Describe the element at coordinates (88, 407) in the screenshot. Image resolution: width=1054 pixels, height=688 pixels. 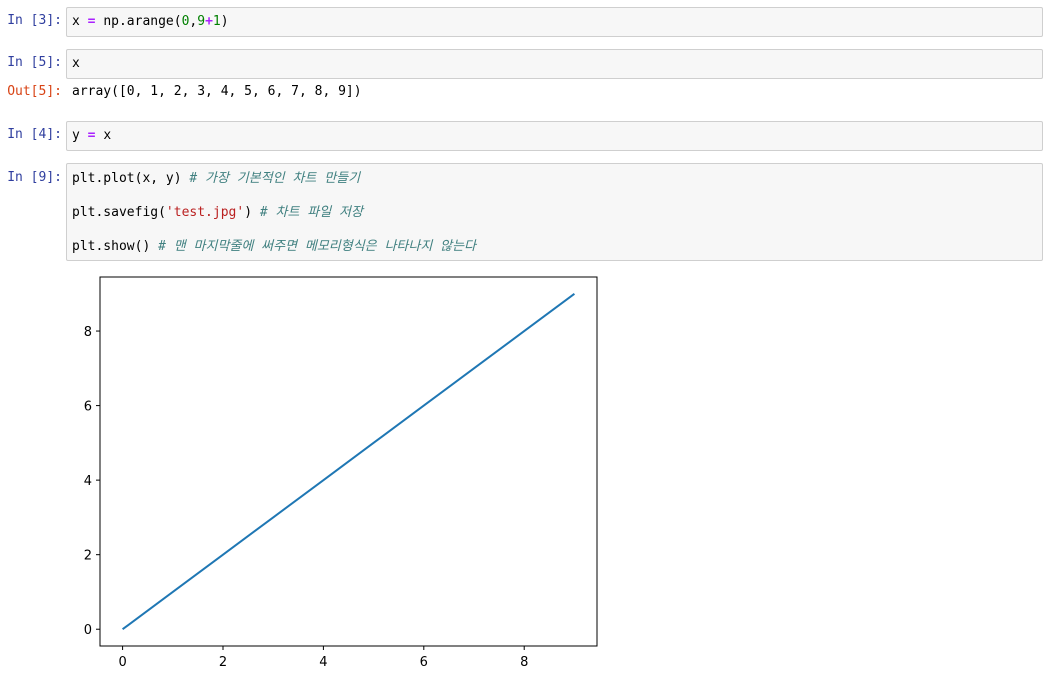
I see `y-tick-label: 6` at that location.